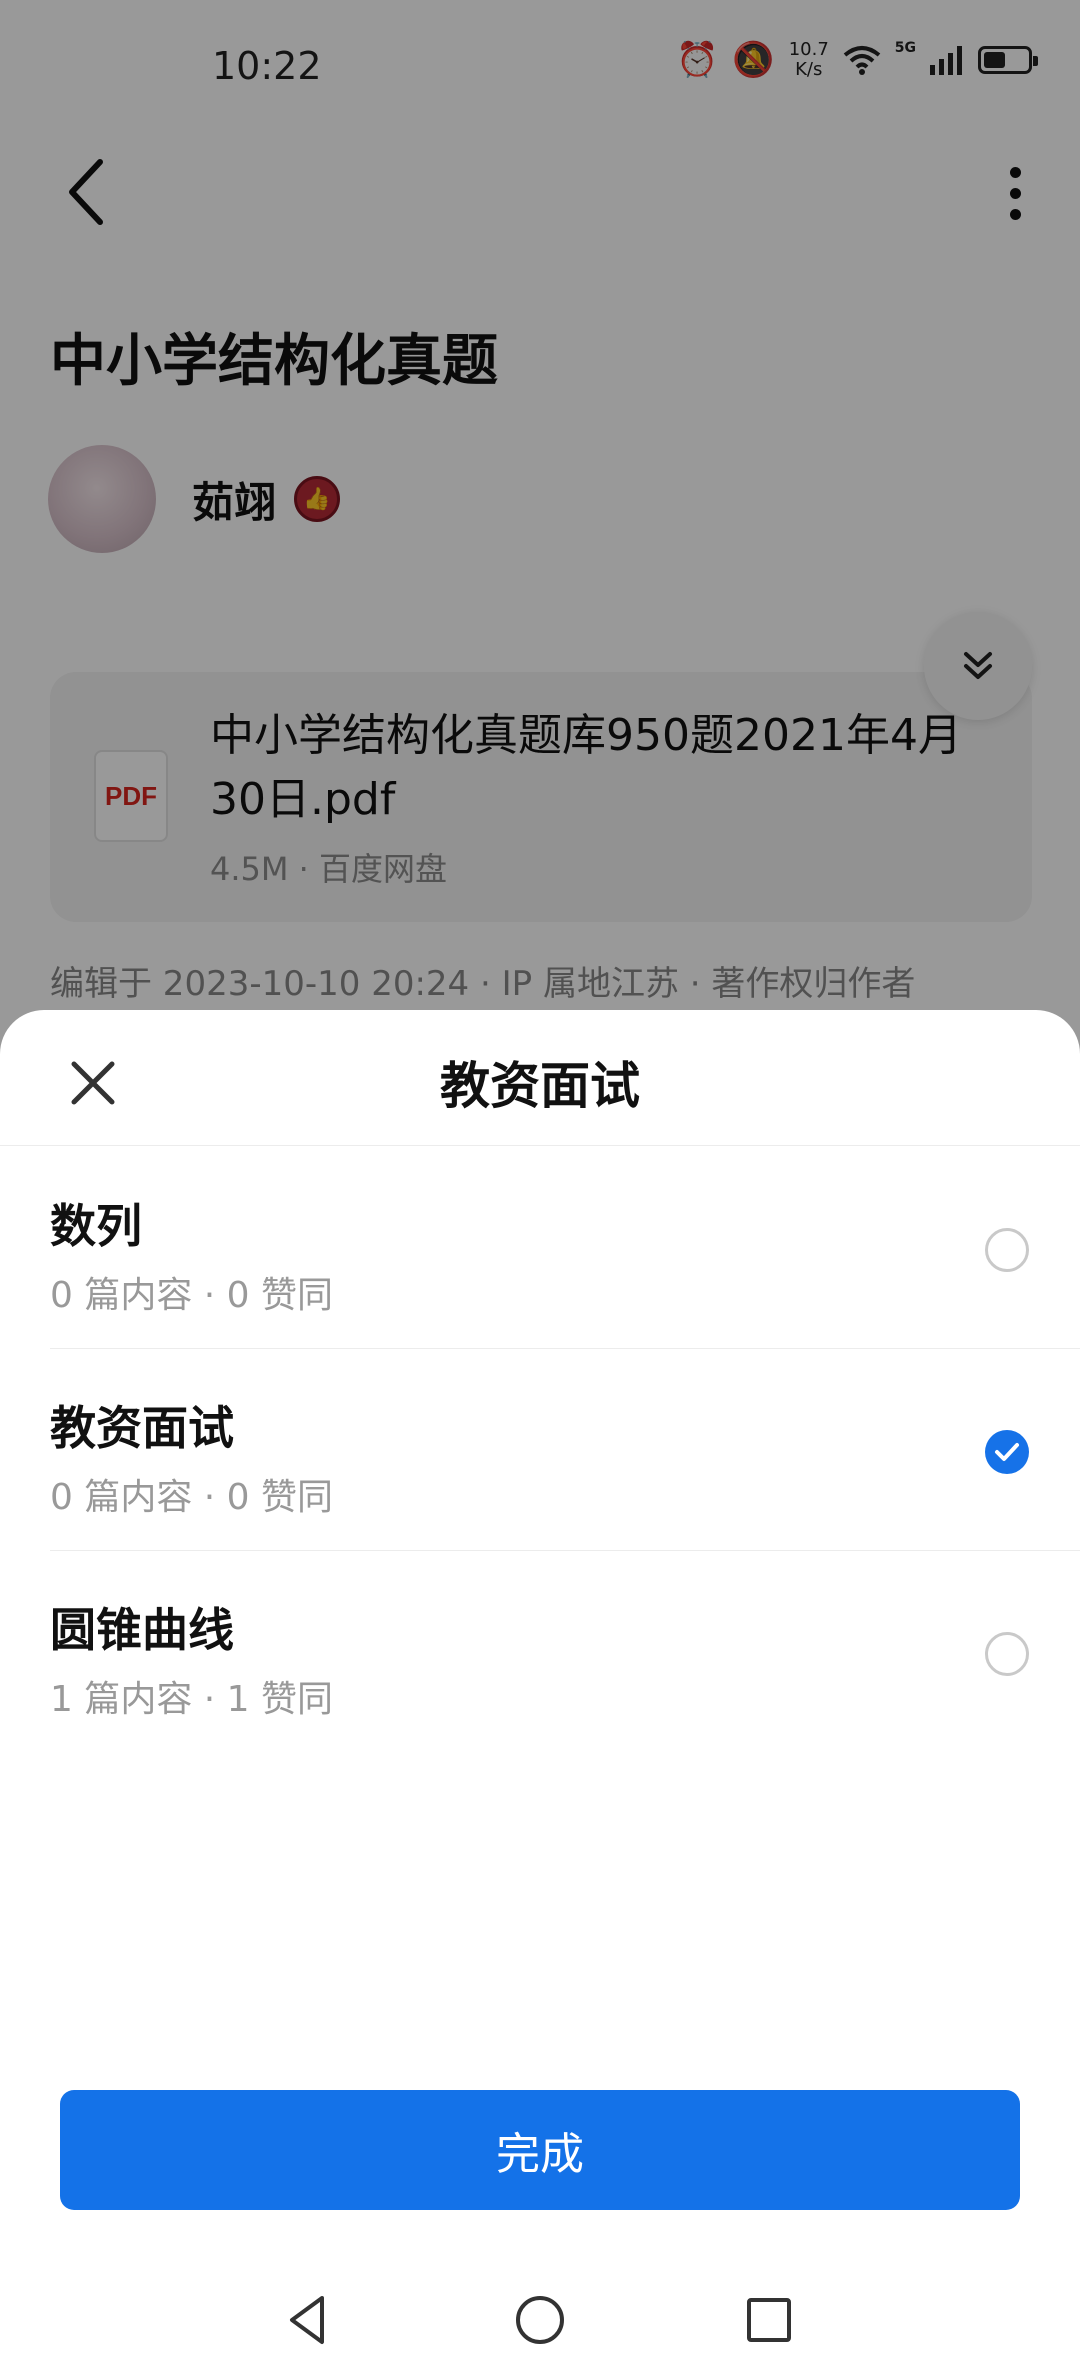 This screenshot has height=2376, width=1080. What do you see at coordinates (769, 2320) in the screenshot?
I see `nav-recents-icon` at bounding box center [769, 2320].